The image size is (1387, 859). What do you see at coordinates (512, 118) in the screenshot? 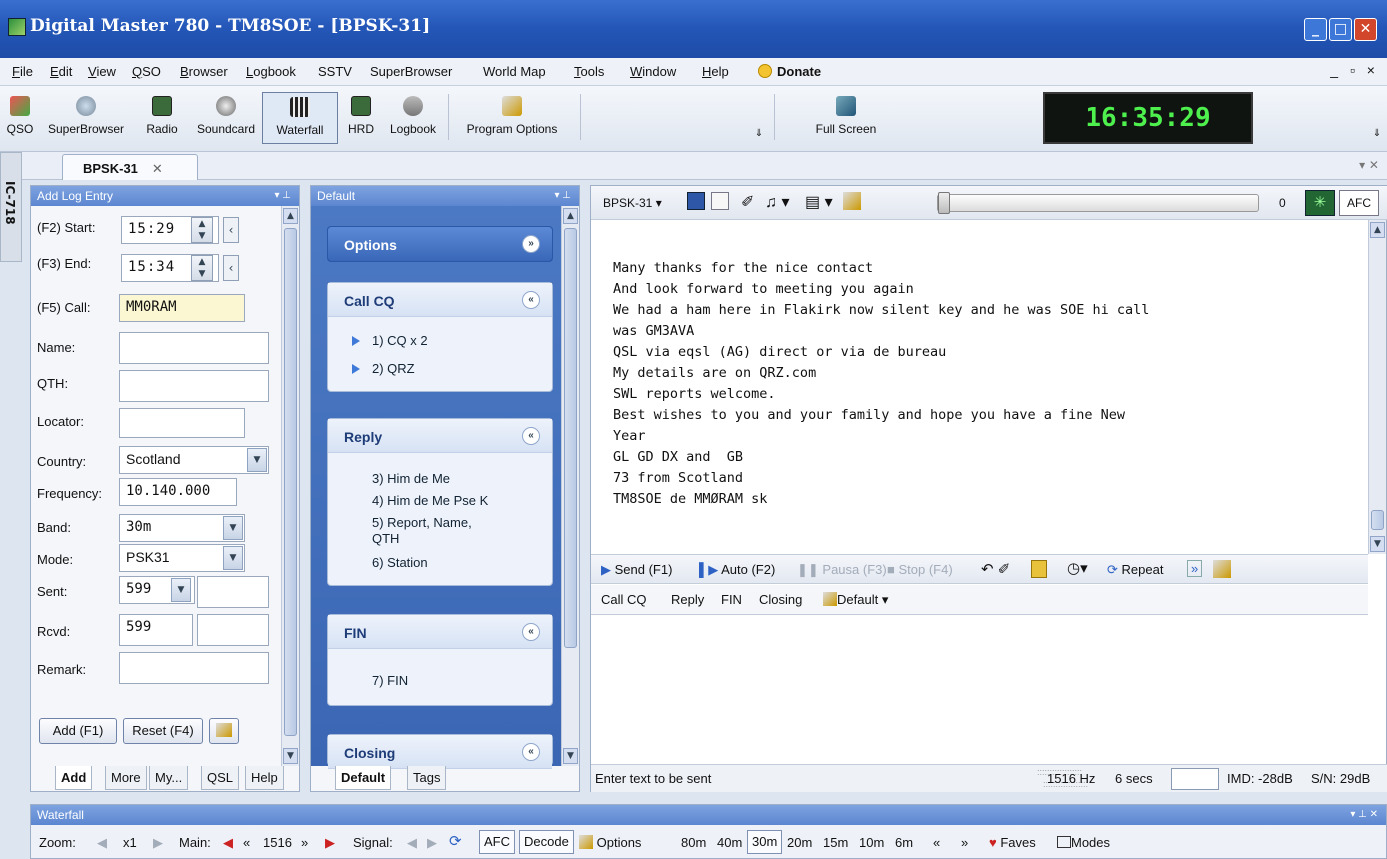
I see `program-options-toolbar-button: Program Options` at bounding box center [512, 118].